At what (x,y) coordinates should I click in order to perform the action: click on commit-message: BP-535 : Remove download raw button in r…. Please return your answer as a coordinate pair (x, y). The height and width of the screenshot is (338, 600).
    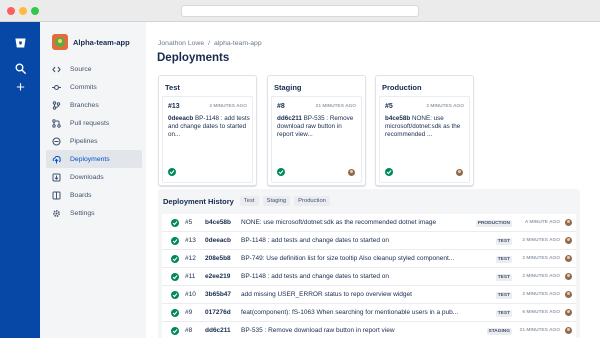
    Looking at the image, I should click on (318, 330).